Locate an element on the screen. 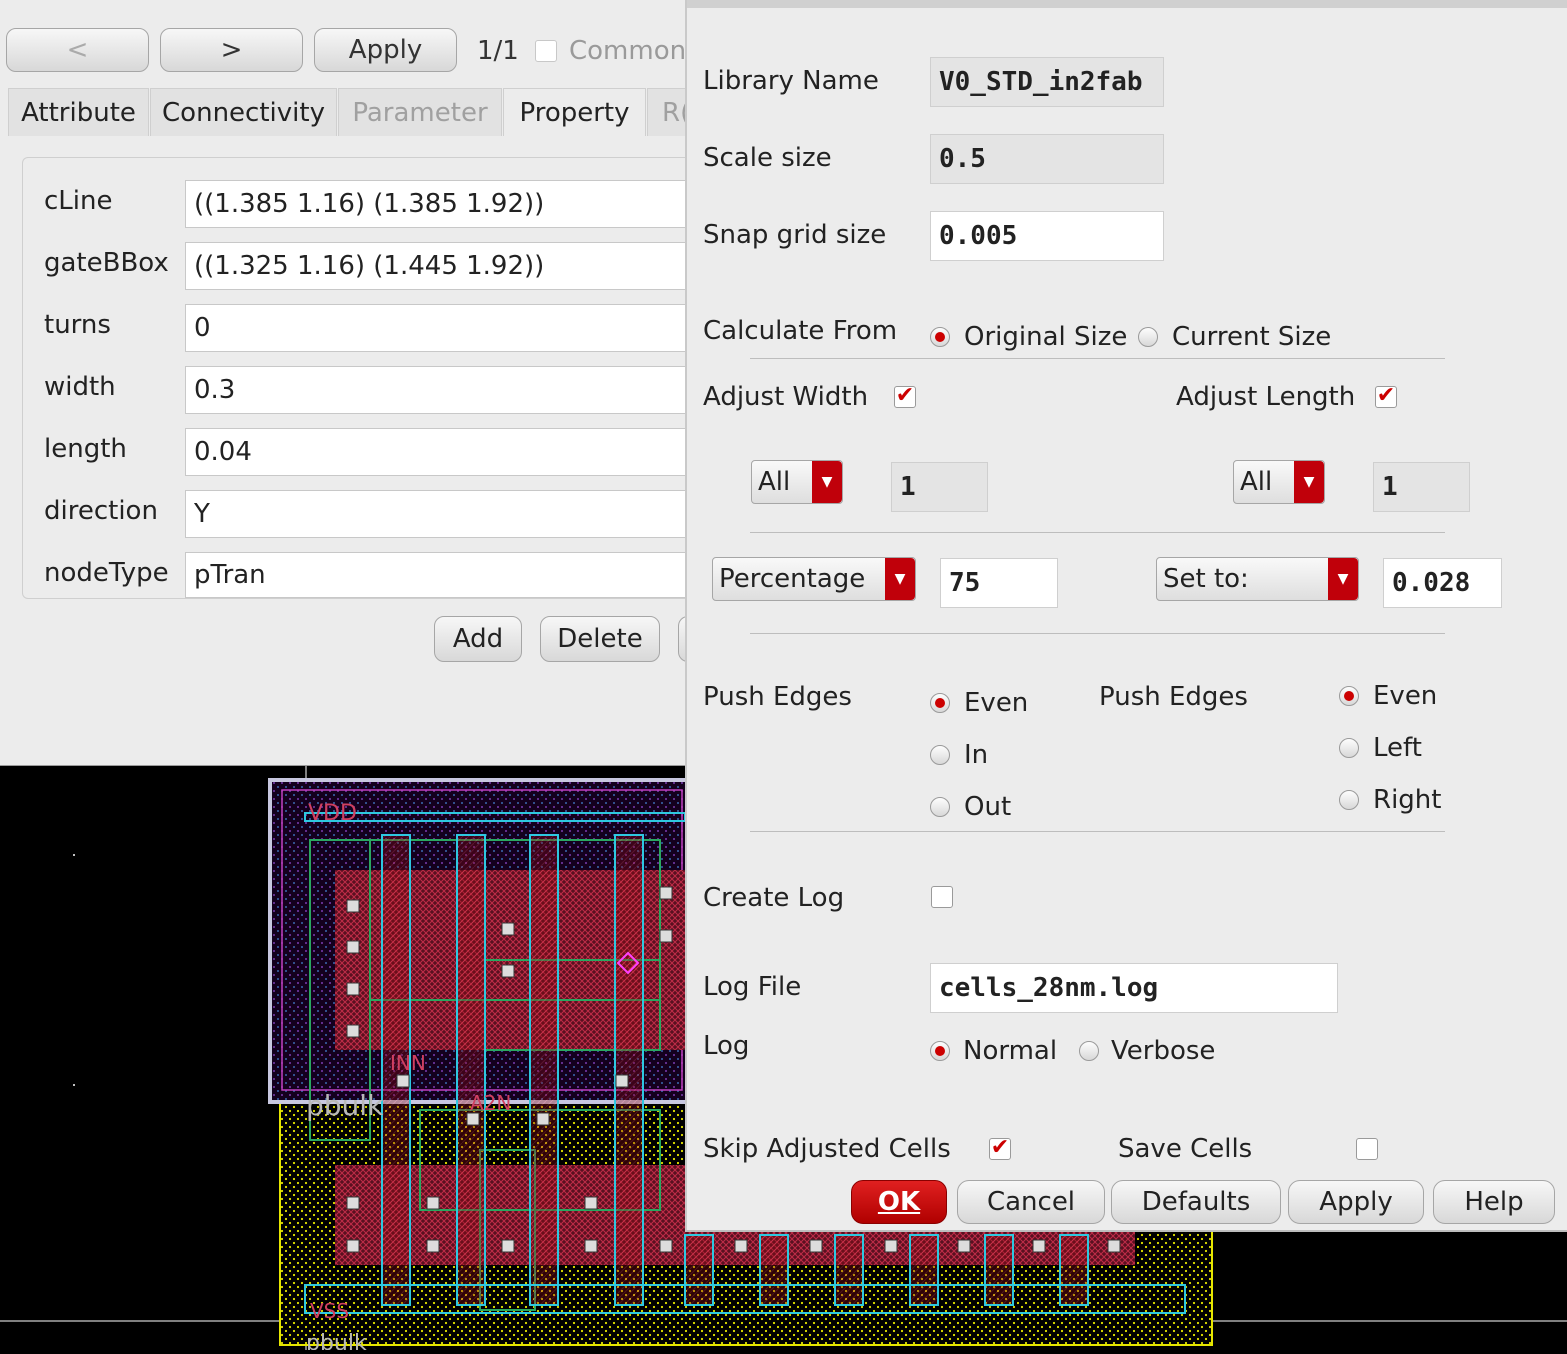 The image size is (1567, 1354). scale-size-label: Scale size is located at coordinates (767, 158).